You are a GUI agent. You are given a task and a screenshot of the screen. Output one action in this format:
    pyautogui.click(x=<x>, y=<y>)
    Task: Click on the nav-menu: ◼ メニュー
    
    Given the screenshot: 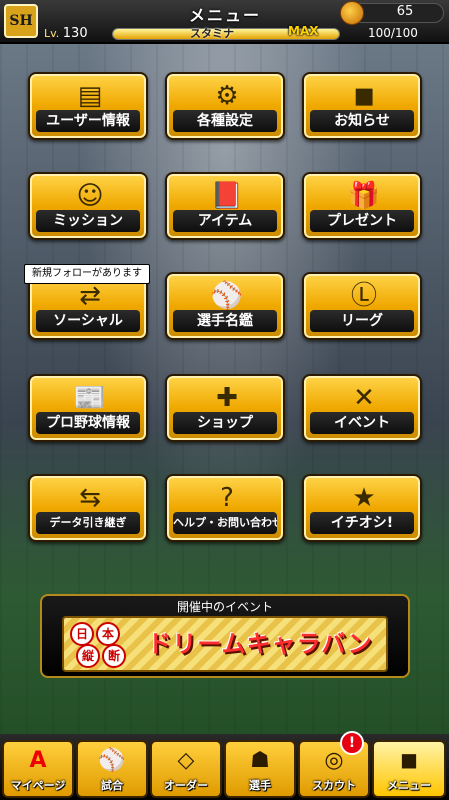 What is the action you would take?
    pyautogui.click(x=409, y=769)
    